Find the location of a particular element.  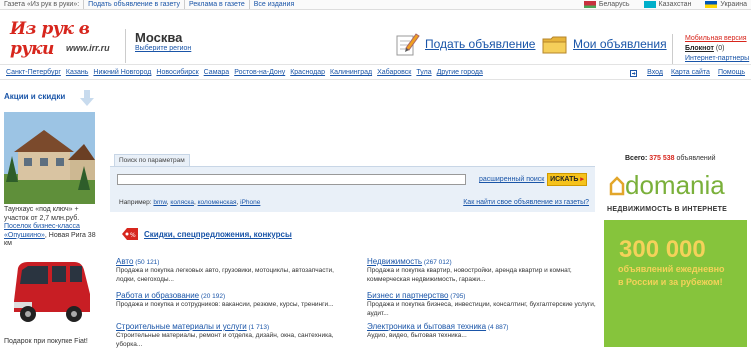

notebook-link: Блокнот (0) is located at coordinates (717, 49).